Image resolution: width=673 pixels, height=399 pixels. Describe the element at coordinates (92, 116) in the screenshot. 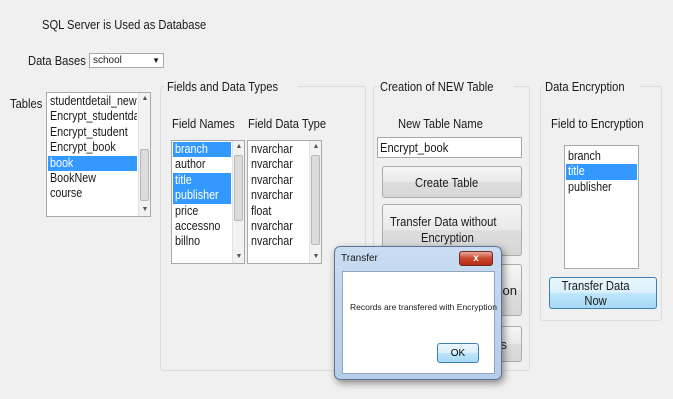

I see `table-list-item: Encrypt_studentdata` at that location.